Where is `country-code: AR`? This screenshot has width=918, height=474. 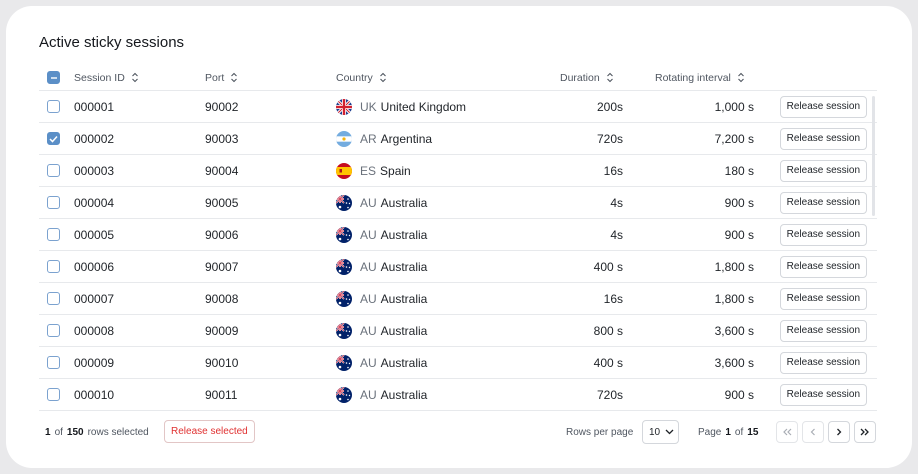
country-code: AR is located at coordinates (368, 138).